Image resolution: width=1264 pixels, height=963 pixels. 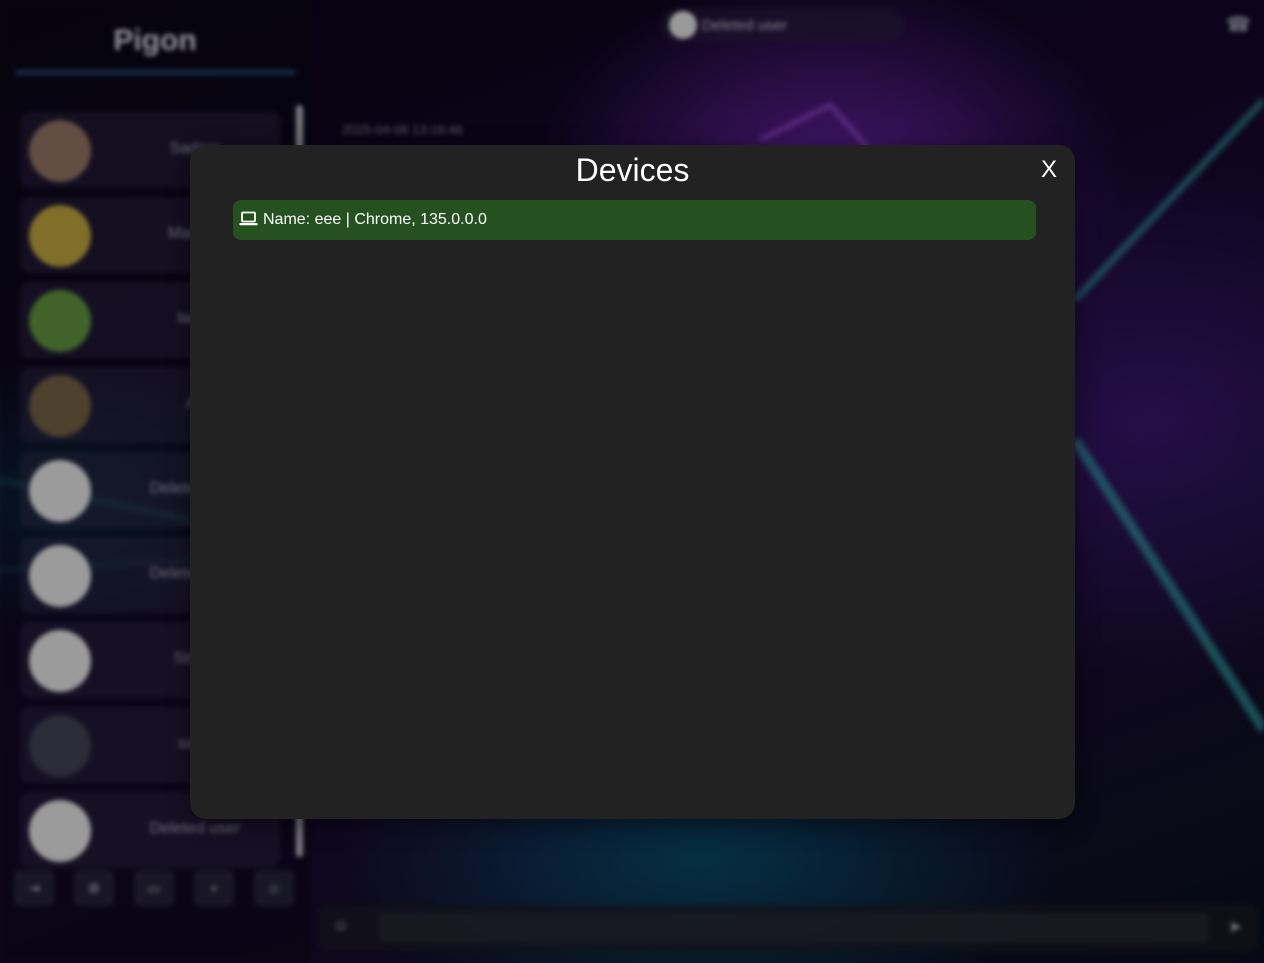 I want to click on device-item-current: Name: eee | Chrome, 135.0.0.0, so click(x=634, y=220).